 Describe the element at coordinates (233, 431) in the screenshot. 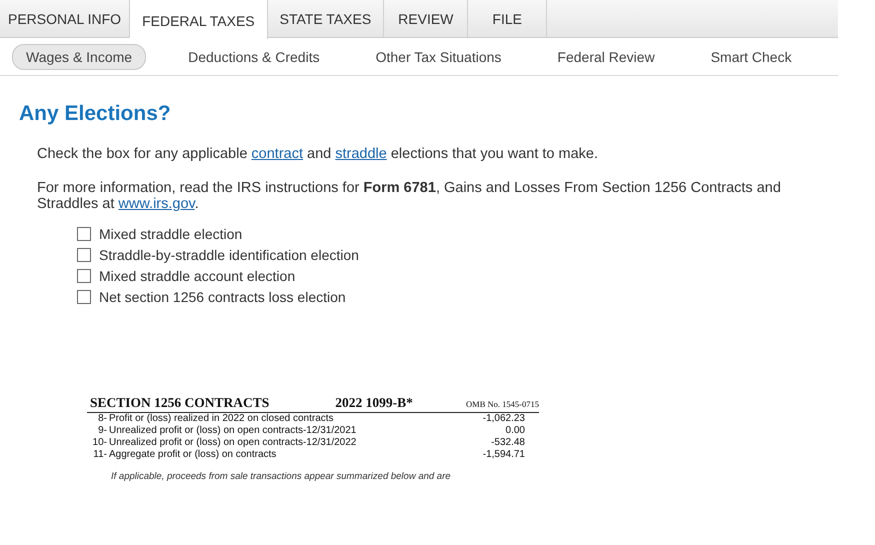

I see `line-label: Unrealized profit or (loss) on open contracts-12/31/2021` at that location.